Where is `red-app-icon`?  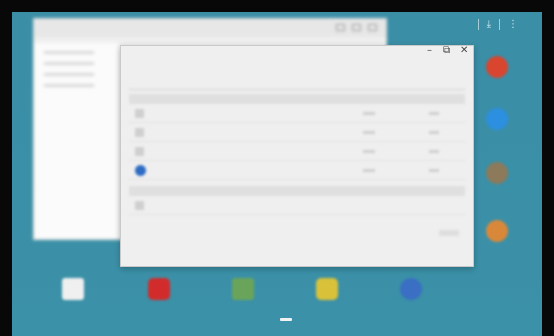 red-app-icon is located at coordinates (497, 67).